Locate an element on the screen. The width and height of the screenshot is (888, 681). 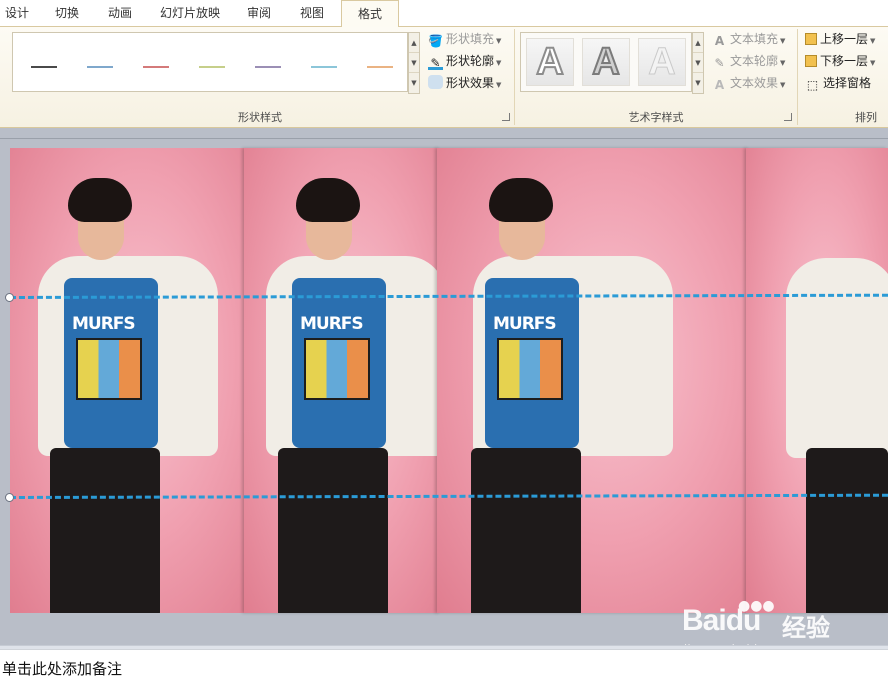
notes-placeholder: 单击此处添加备注 is located at coordinates (62, 668).